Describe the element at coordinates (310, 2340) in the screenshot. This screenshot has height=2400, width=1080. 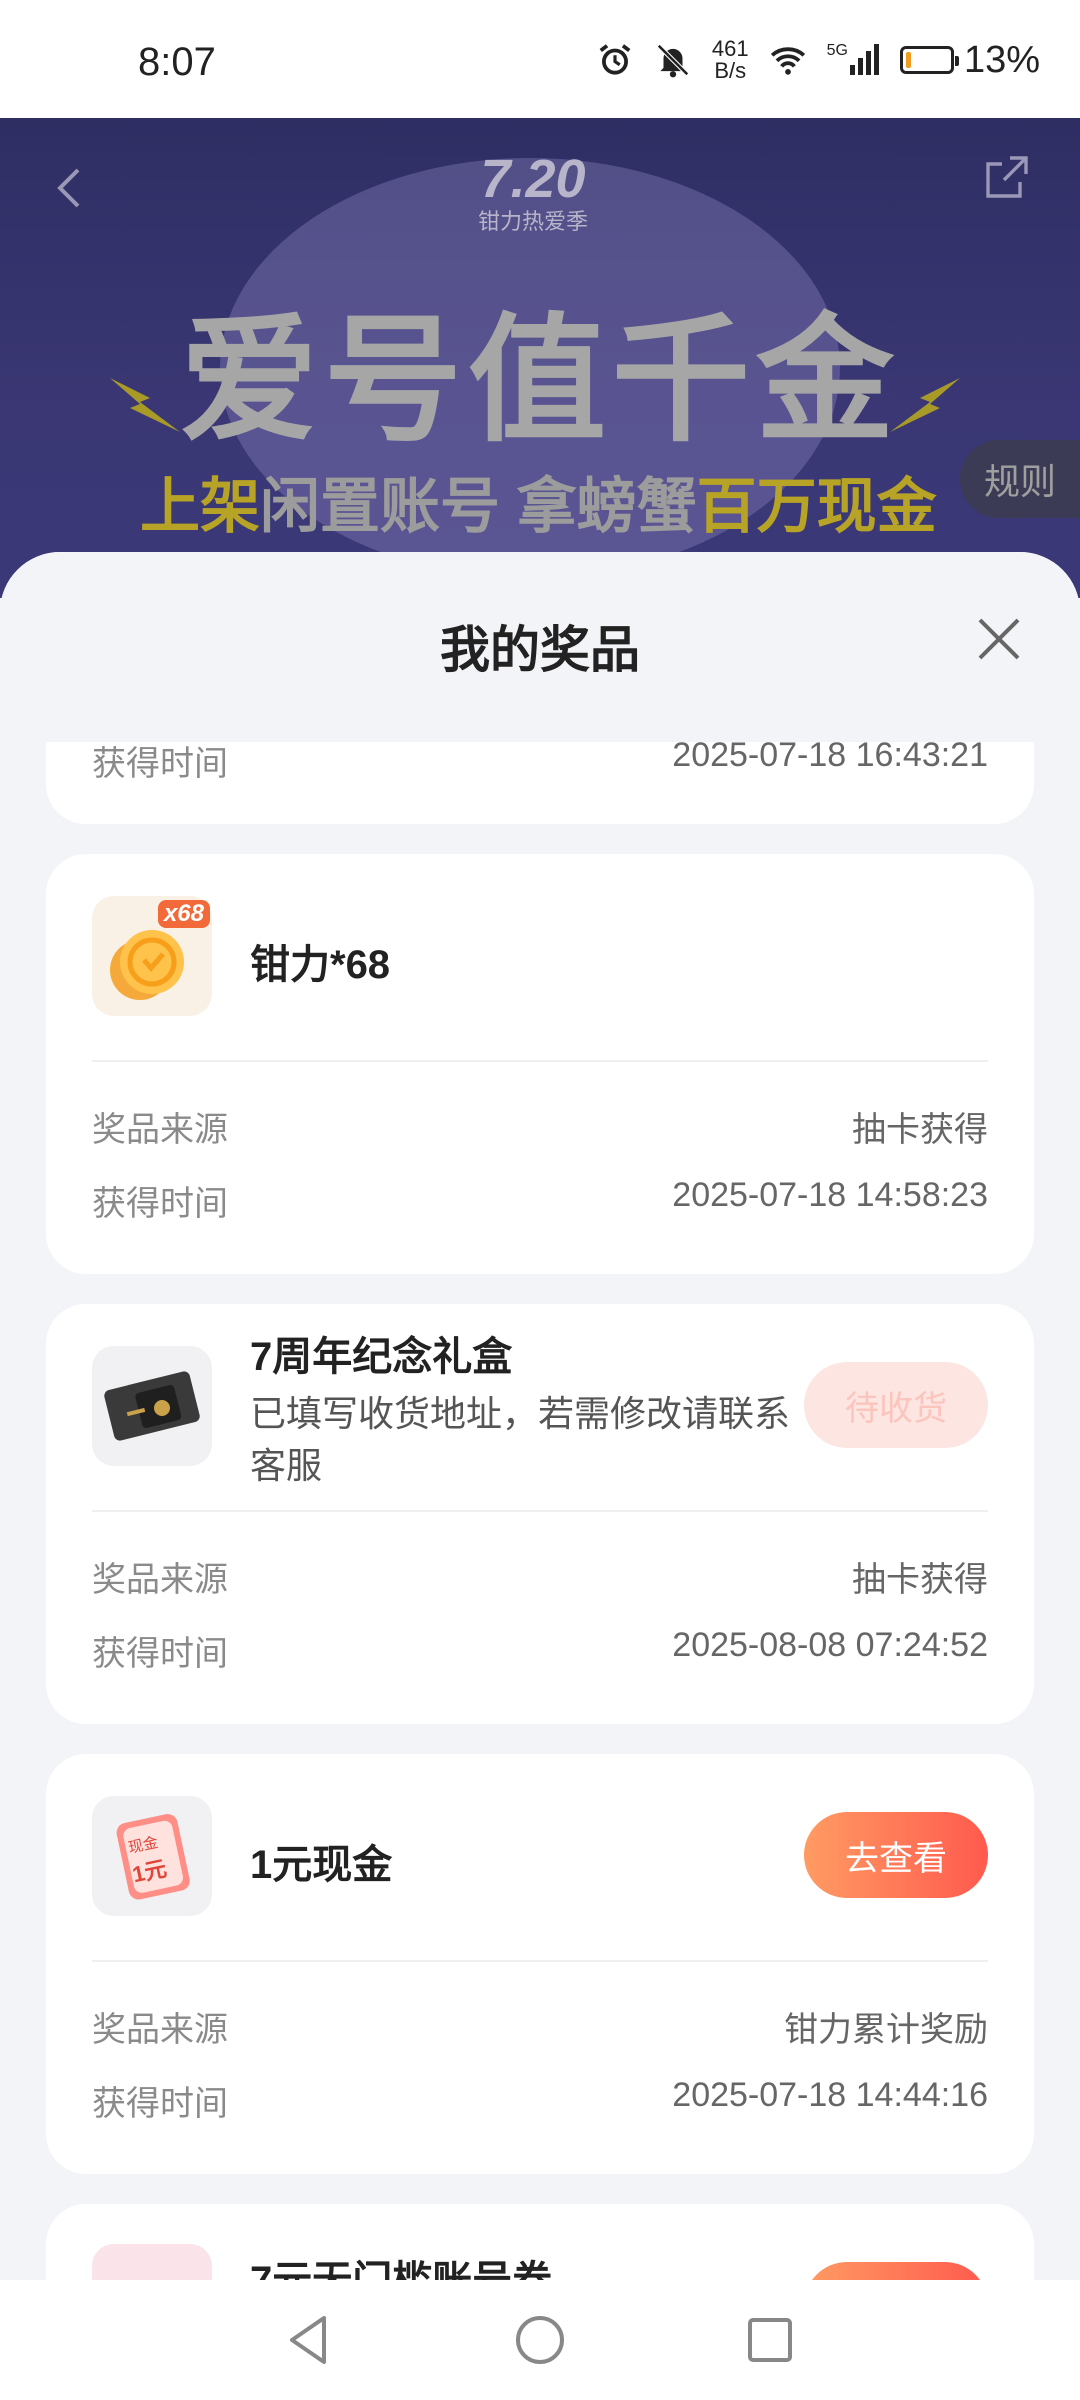
I see `nav-back-icon` at that location.